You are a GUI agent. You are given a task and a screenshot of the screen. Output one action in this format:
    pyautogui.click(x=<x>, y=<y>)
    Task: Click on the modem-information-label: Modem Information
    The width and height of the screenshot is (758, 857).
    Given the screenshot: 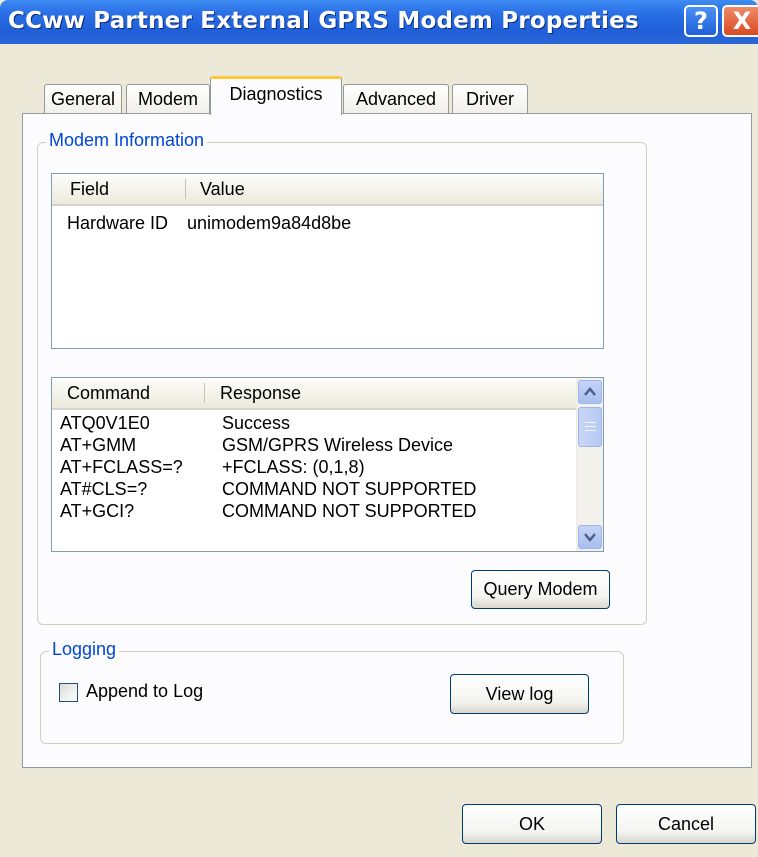 What is the action you would take?
    pyautogui.click(x=127, y=140)
    